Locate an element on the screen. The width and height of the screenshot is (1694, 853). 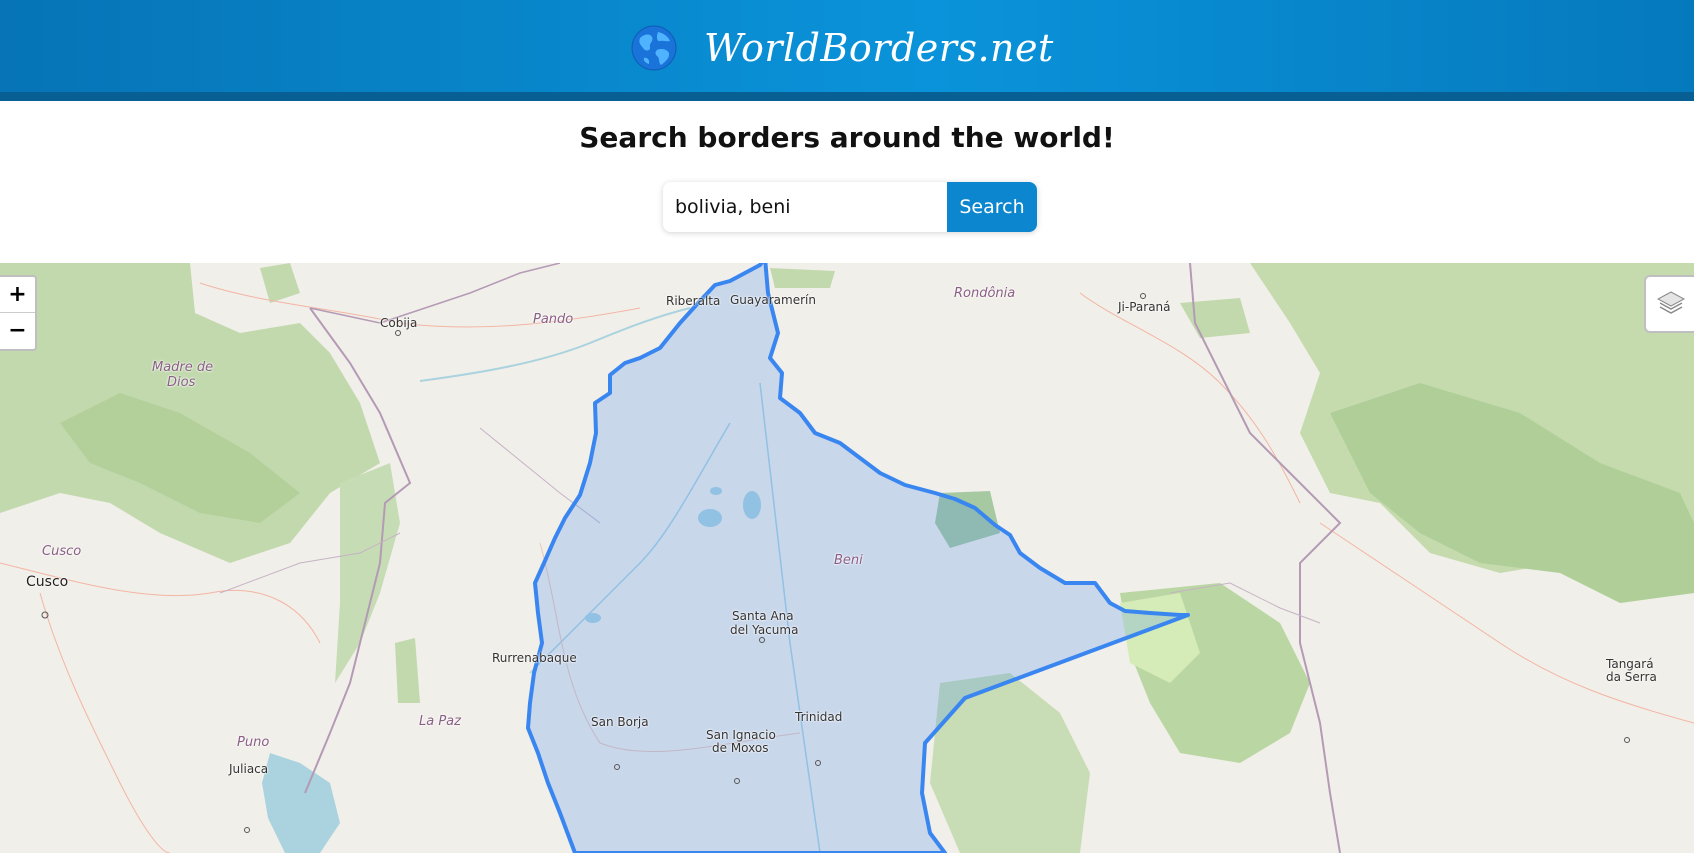
label-san-ignacio-line2: de Moxos is located at coordinates (740, 748).